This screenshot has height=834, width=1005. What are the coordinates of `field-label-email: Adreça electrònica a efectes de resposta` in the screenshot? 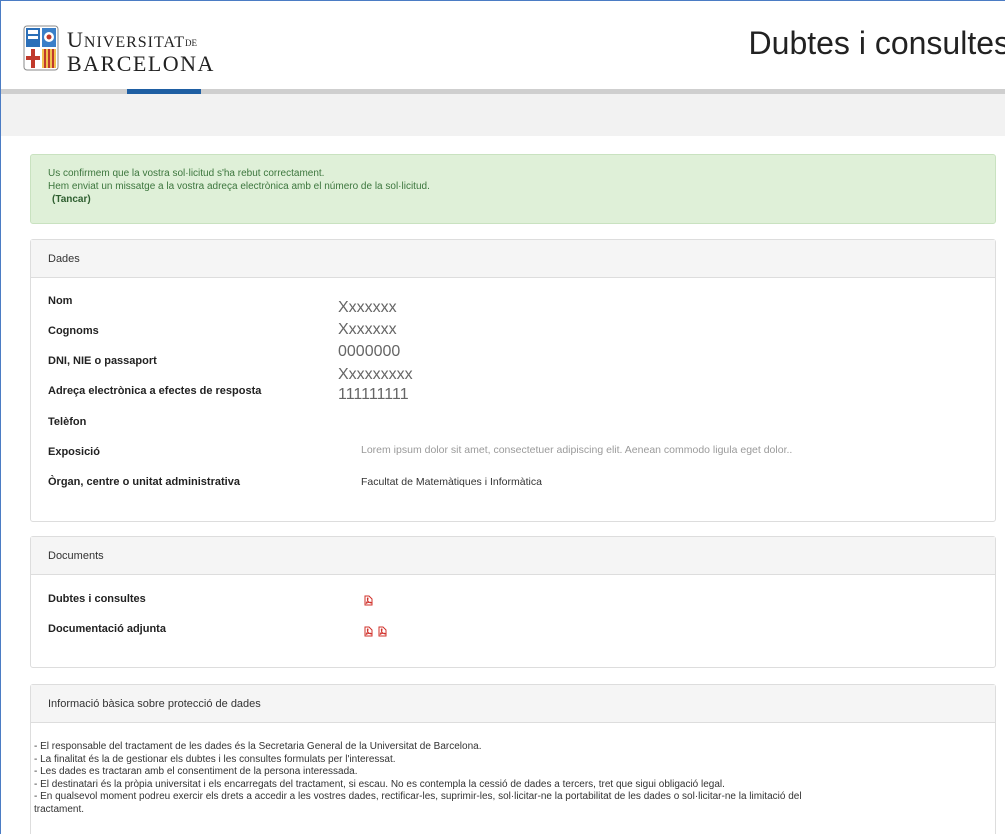 It's located at (155, 391).